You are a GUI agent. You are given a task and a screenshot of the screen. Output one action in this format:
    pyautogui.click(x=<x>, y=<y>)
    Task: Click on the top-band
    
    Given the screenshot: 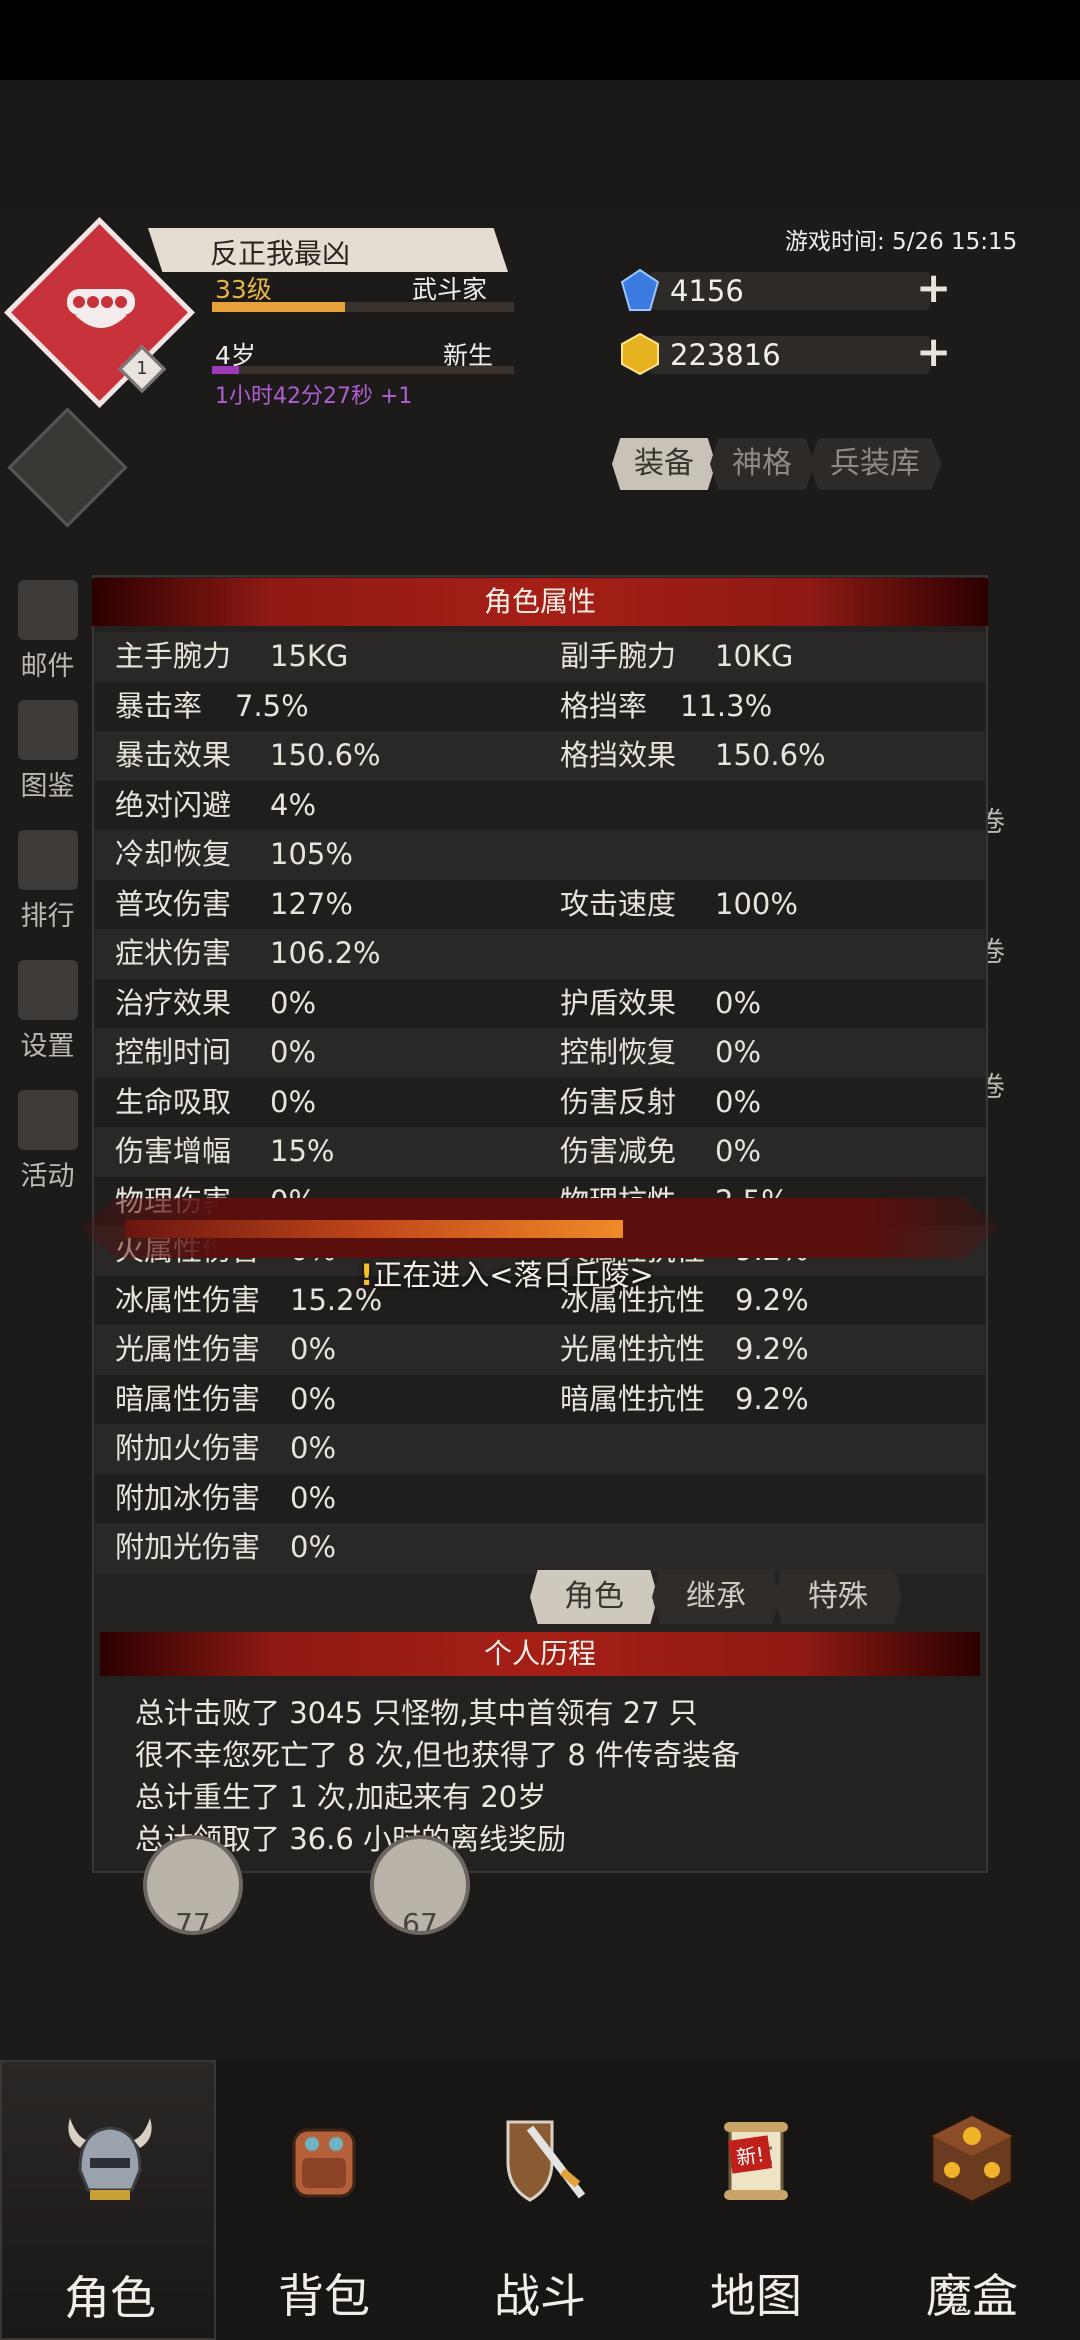 What is the action you would take?
    pyautogui.click(x=540, y=145)
    